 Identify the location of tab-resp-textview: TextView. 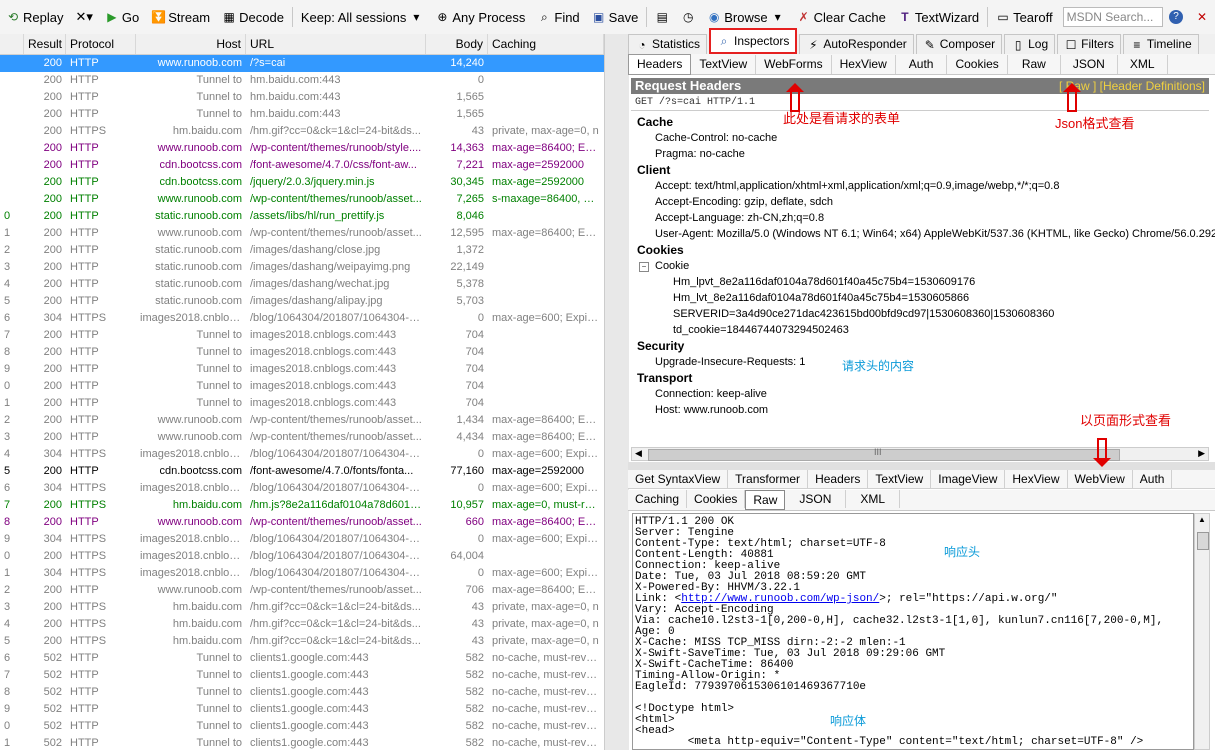
(900, 479).